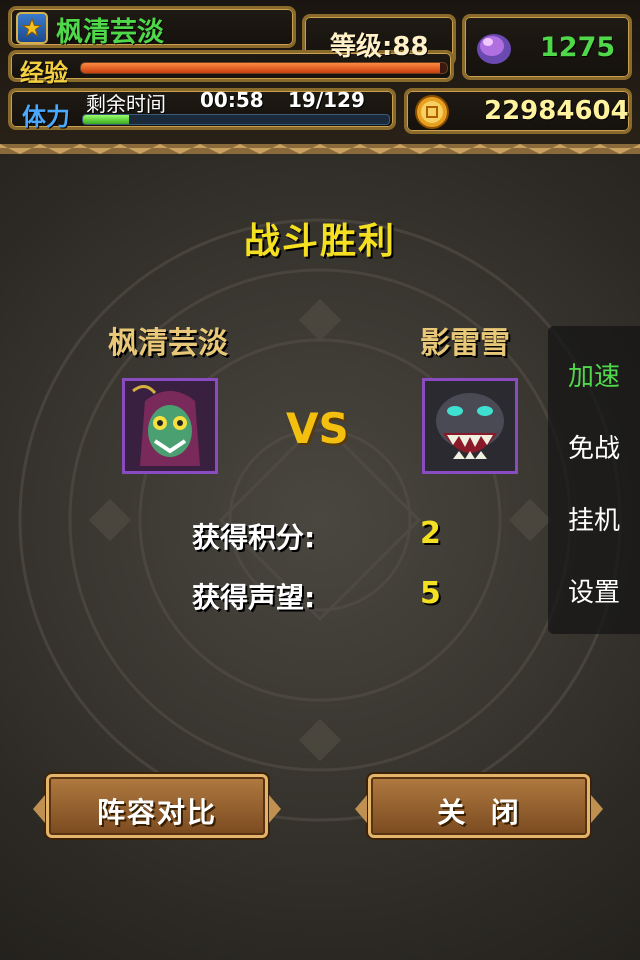  I want to click on versus-label: VS, so click(317, 428).